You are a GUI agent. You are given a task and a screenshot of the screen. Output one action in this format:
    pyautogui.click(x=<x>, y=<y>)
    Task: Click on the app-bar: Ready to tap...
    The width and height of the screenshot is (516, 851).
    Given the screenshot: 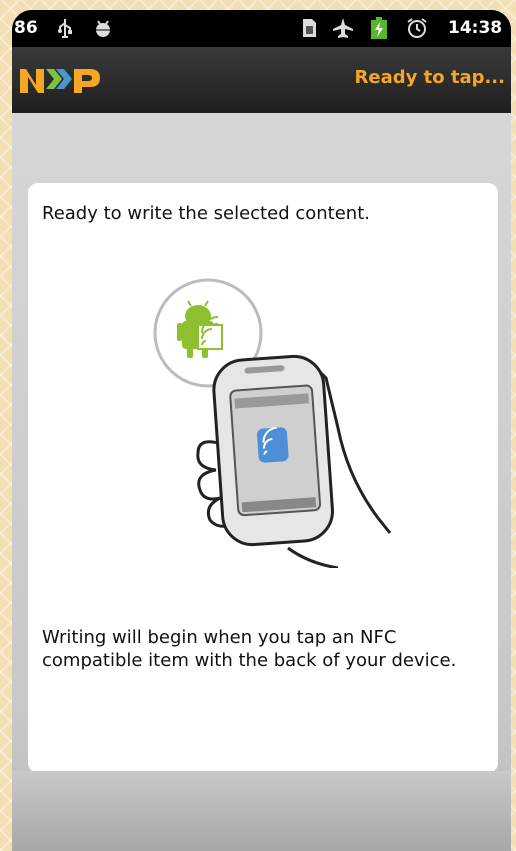 What is the action you would take?
    pyautogui.click(x=261, y=80)
    